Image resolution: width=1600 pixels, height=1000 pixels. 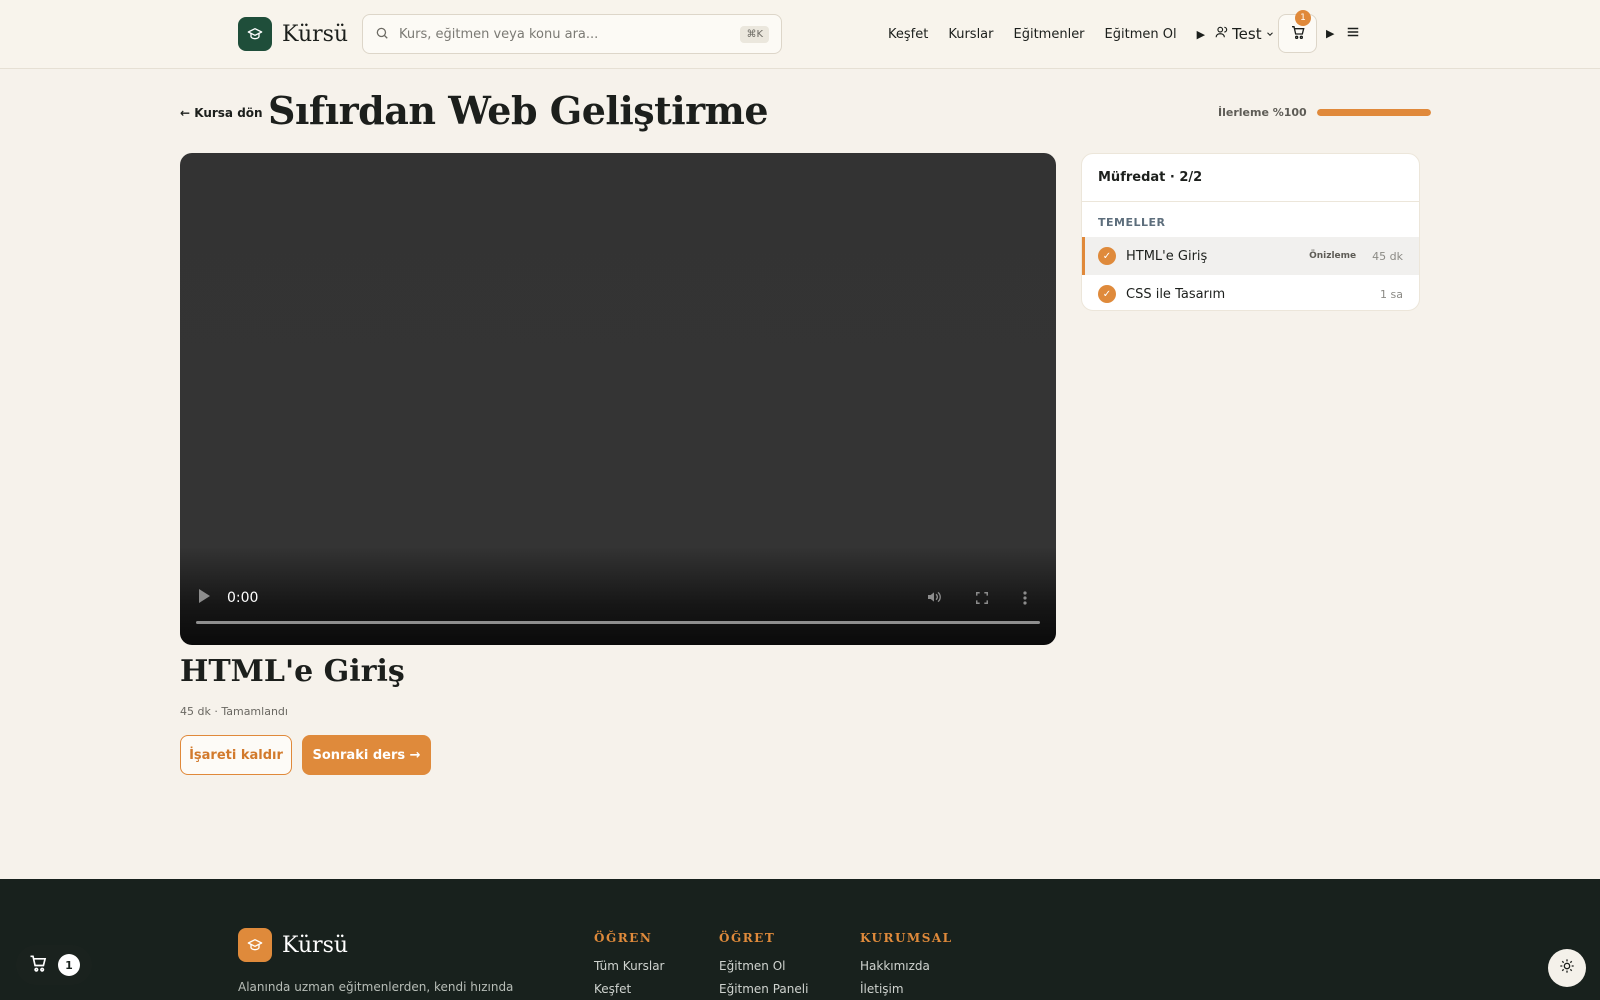 What do you see at coordinates (747, 938) in the screenshot?
I see `footer-column-title: ÖĞRET` at bounding box center [747, 938].